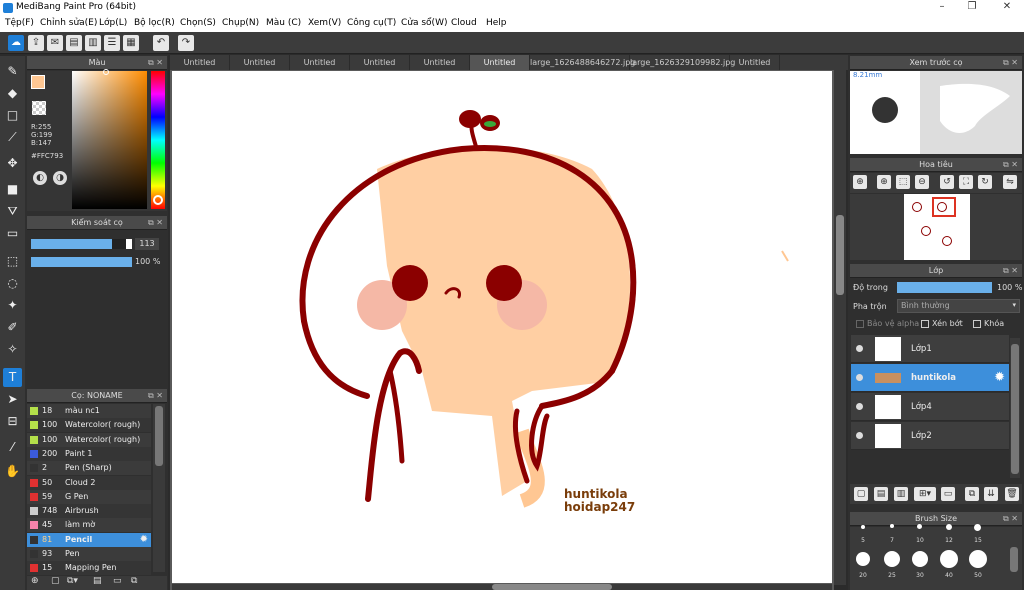 The height and width of the screenshot is (590, 1024). I want to click on layer-row-selected: huntikola ✹, so click(930, 378).